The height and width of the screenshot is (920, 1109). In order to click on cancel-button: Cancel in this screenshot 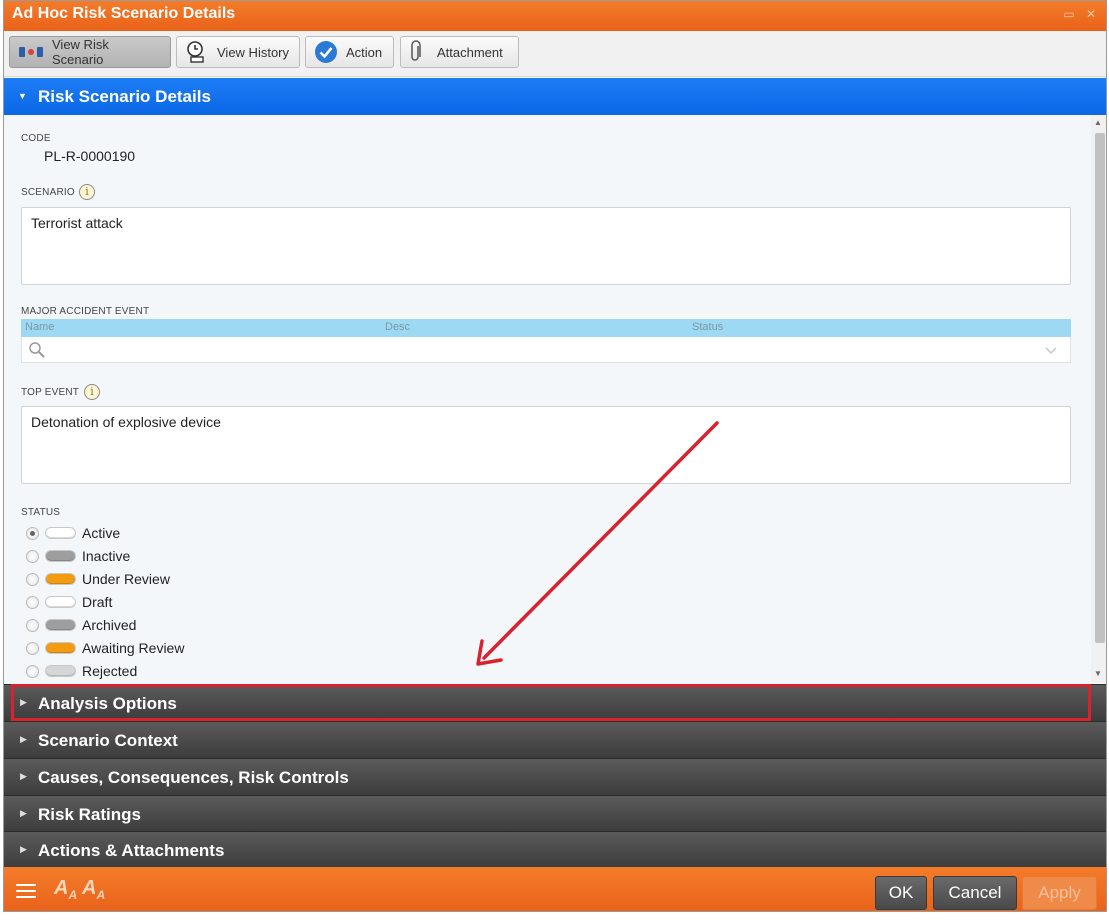, I will do `click(975, 893)`.